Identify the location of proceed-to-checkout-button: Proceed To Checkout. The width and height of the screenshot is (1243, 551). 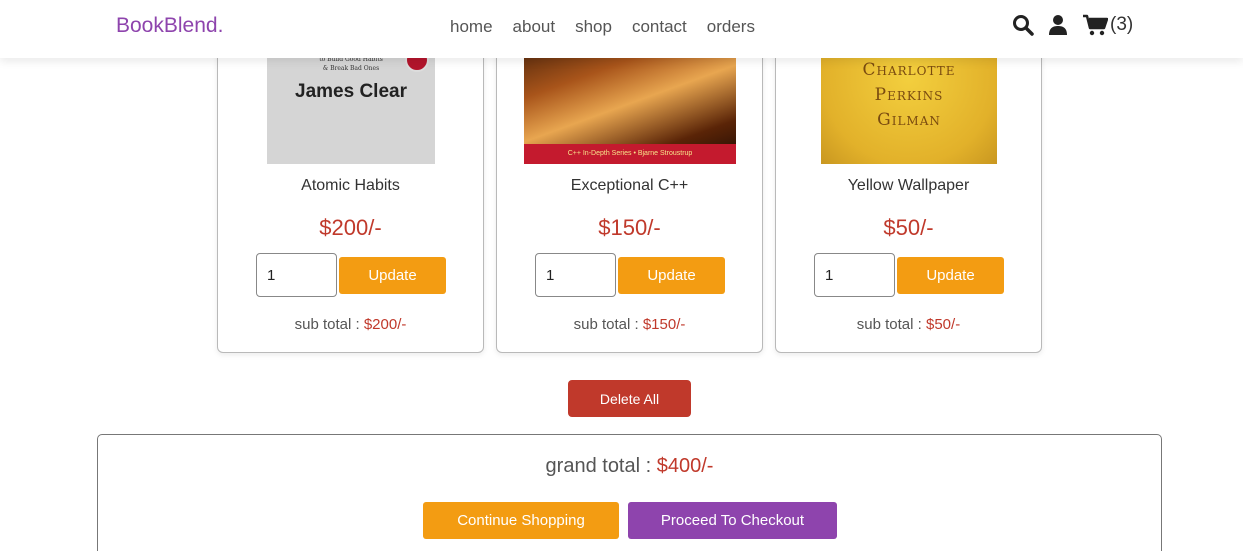
(732, 520).